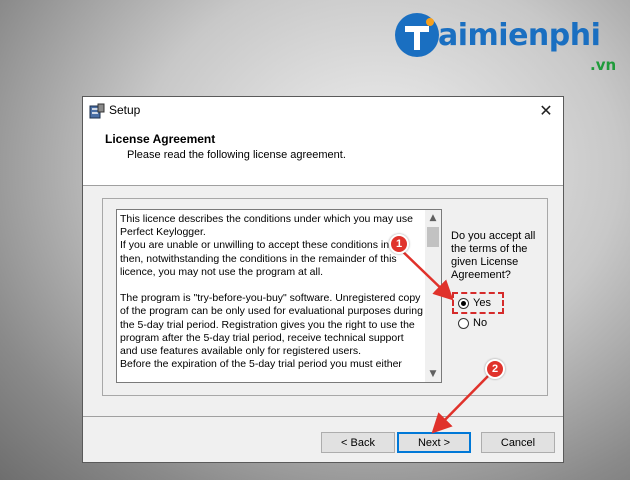  I want to click on radio-yes: Yes, so click(474, 303).